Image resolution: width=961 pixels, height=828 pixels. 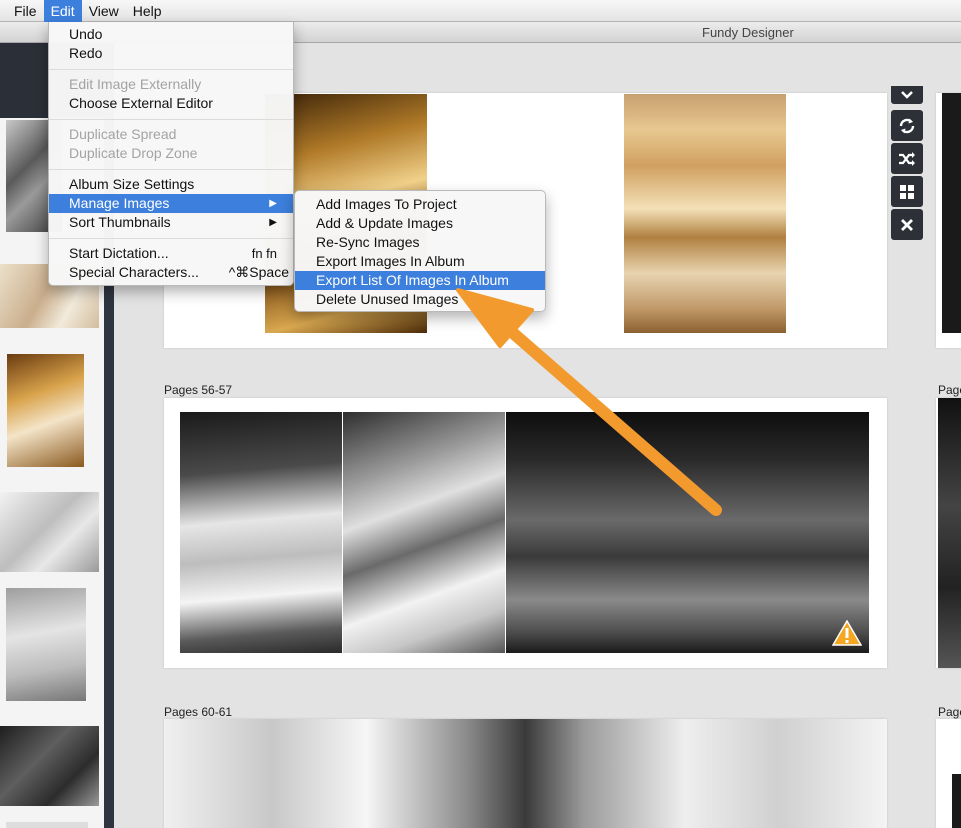 I want to click on submenu-item-export-images-in-album: Export Images In Album, so click(x=420, y=261).